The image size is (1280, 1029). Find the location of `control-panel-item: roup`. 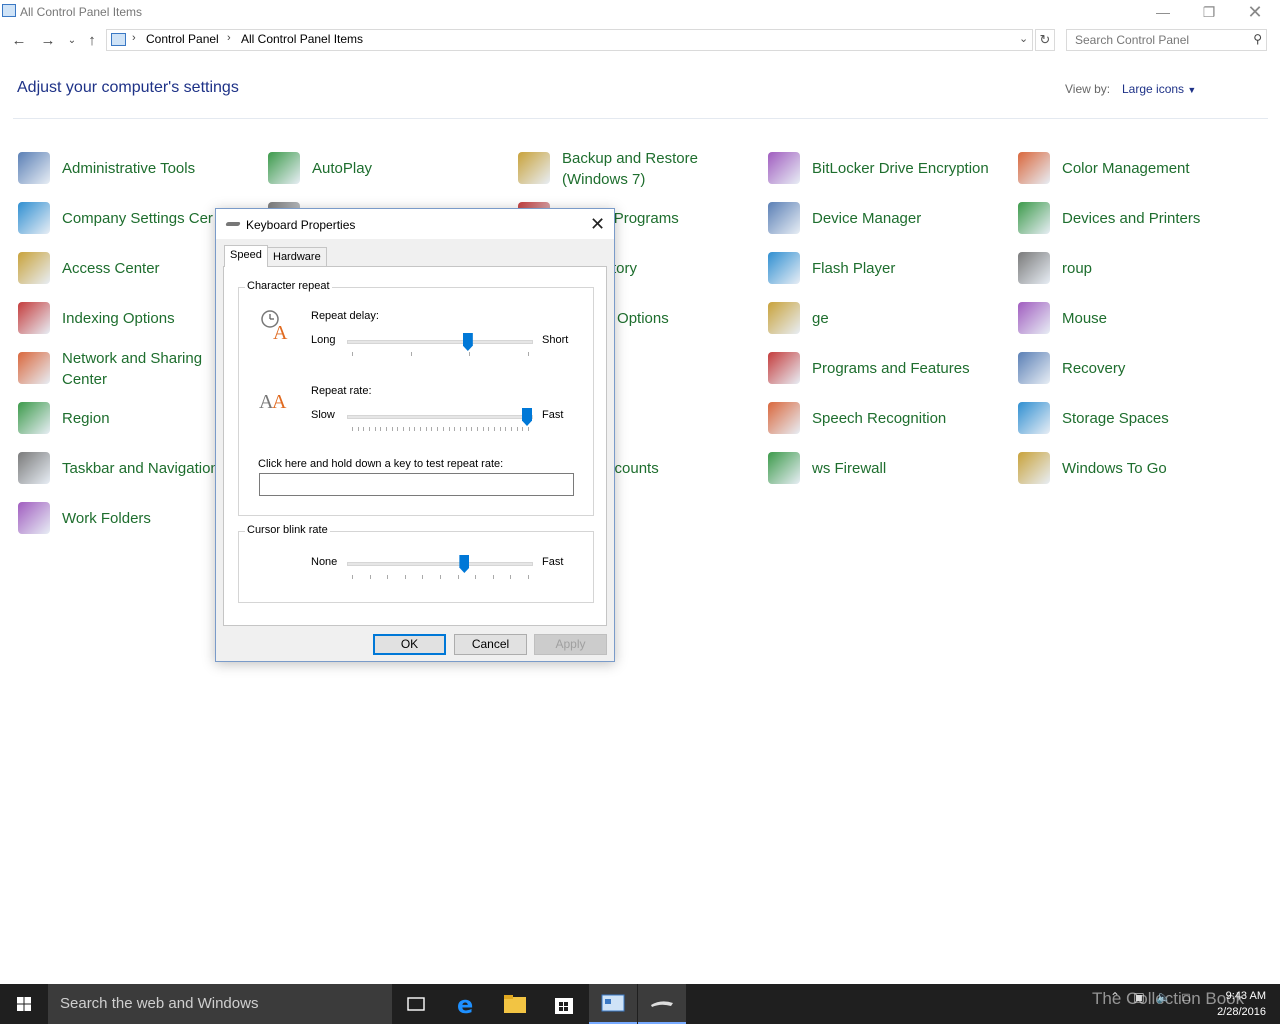

control-panel-item: roup is located at coordinates (1138, 270).